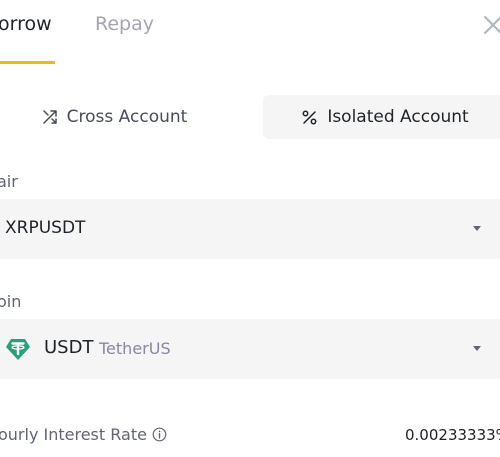 The height and width of the screenshot is (457, 500). Describe the element at coordinates (11, 301) in the screenshot. I see `coin-label: oin` at that location.